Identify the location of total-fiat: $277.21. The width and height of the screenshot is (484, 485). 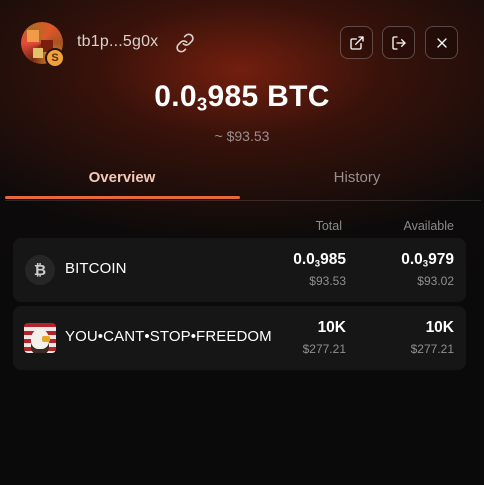
(324, 349).